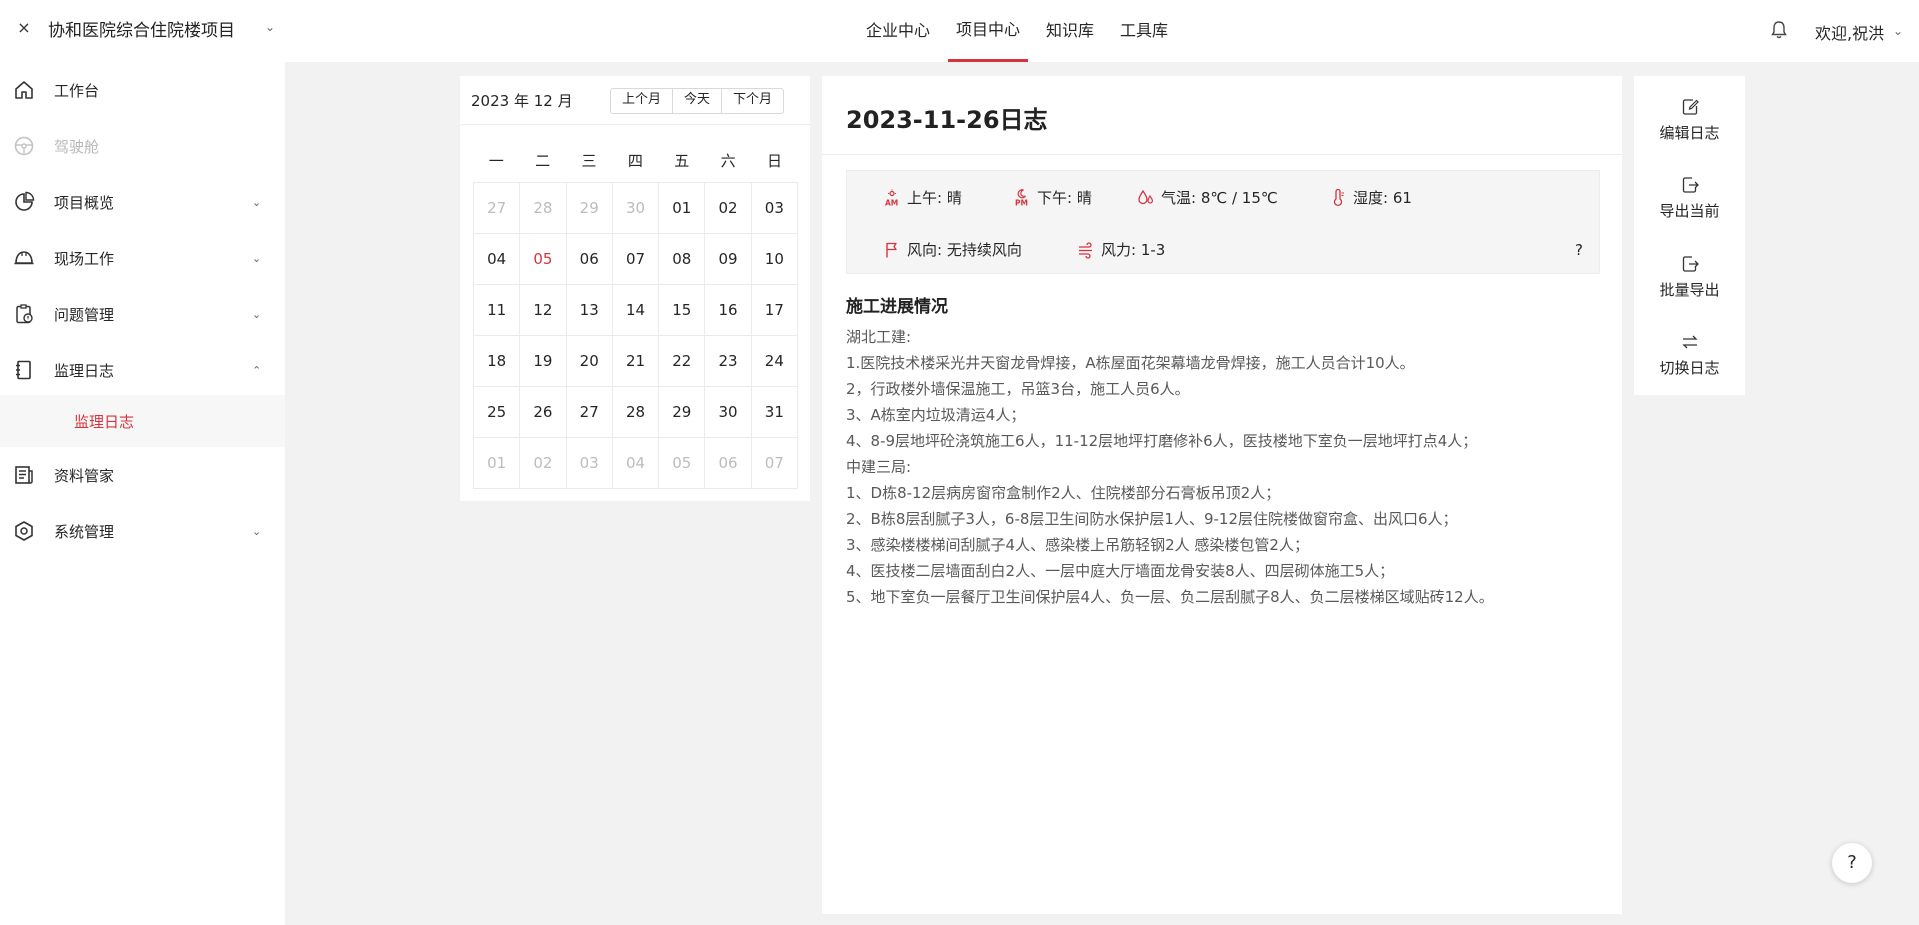 The image size is (1919, 925). What do you see at coordinates (543, 310) in the screenshot?
I see `calendar-day: 12` at bounding box center [543, 310].